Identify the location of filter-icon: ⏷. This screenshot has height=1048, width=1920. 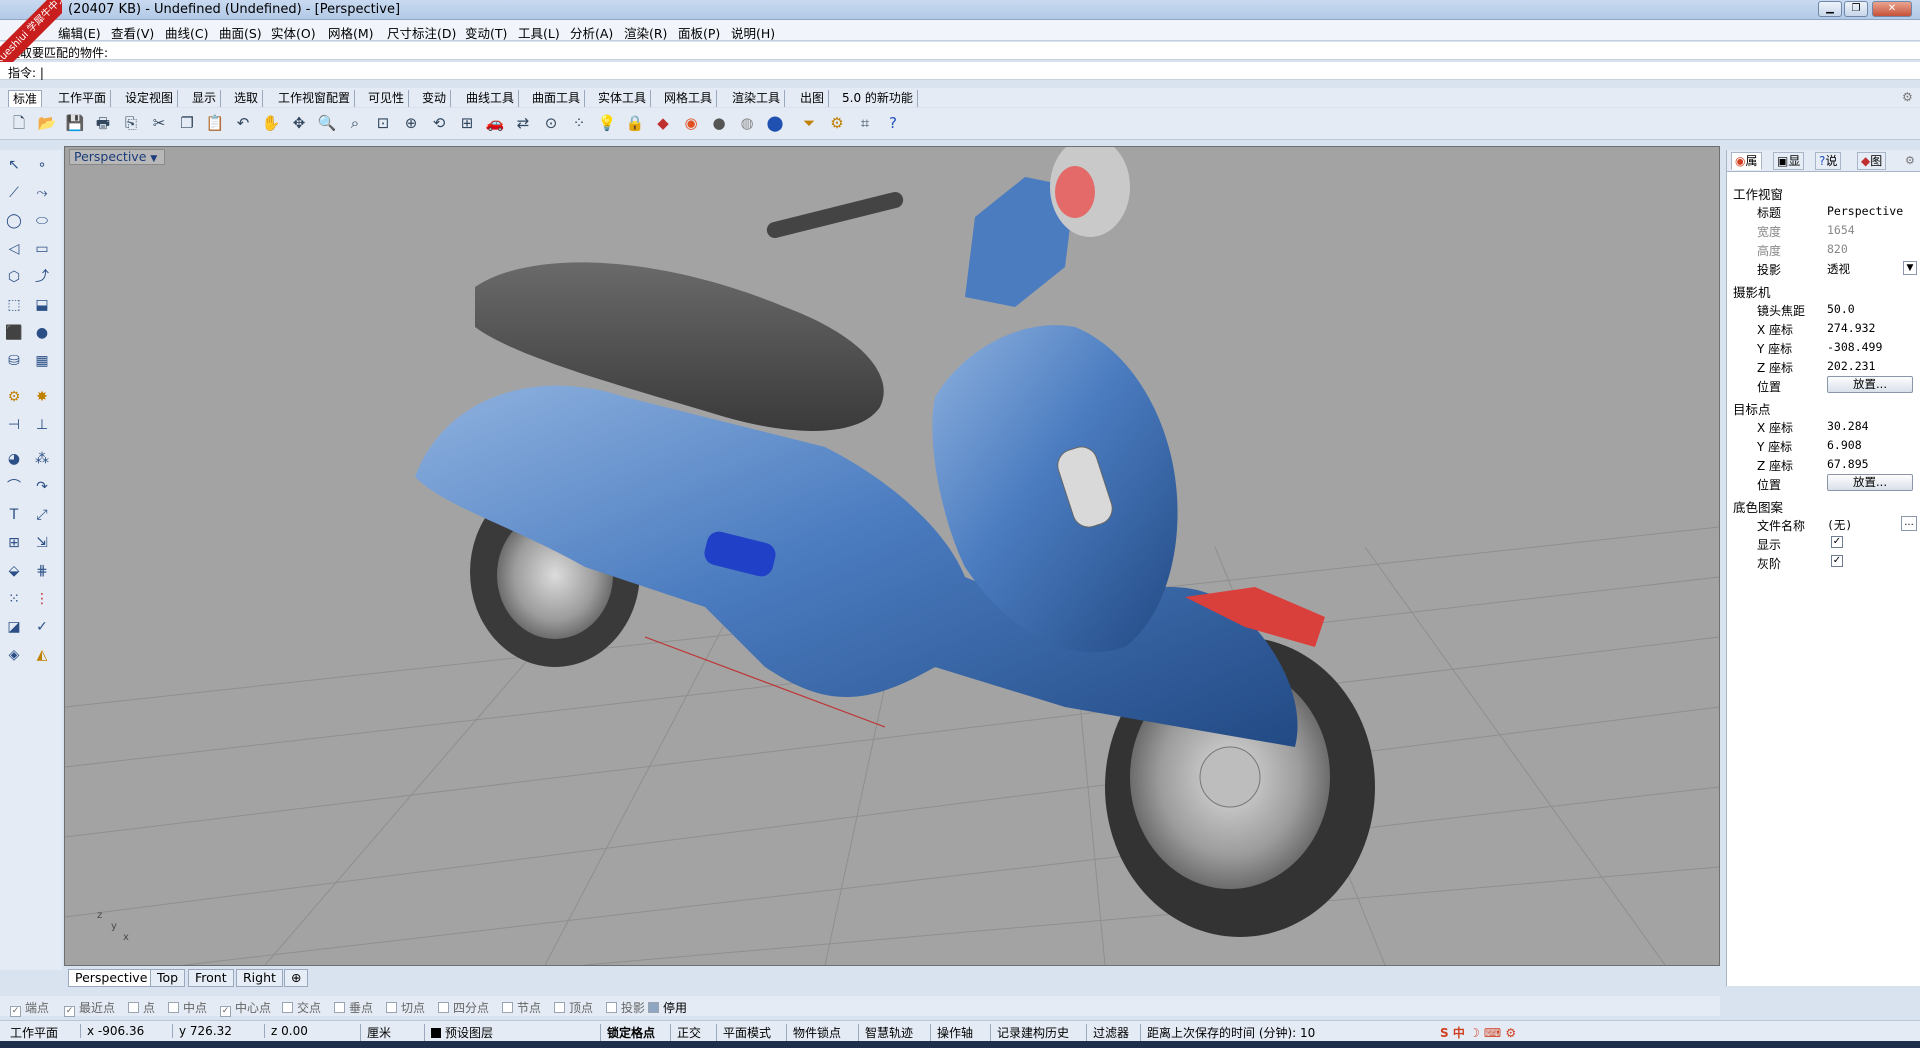
(809, 123).